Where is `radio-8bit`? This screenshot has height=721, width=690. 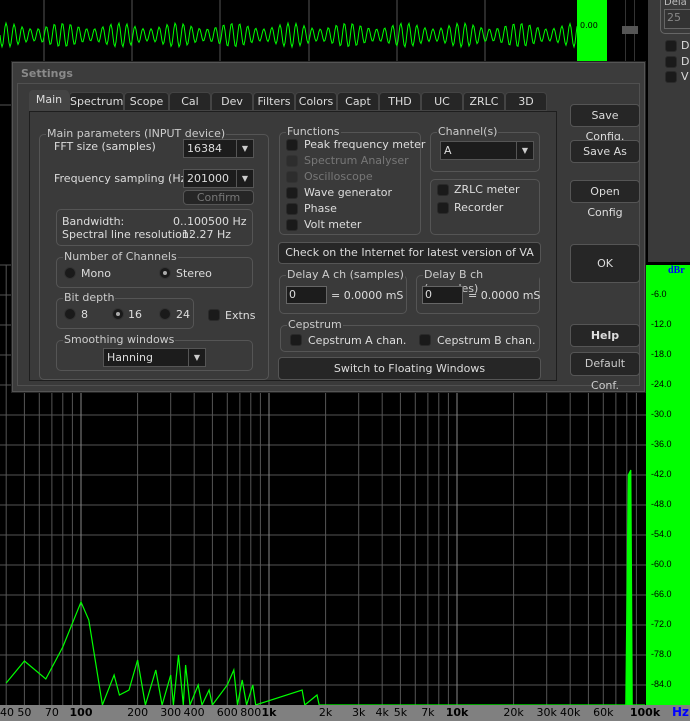 radio-8bit is located at coordinates (70, 314).